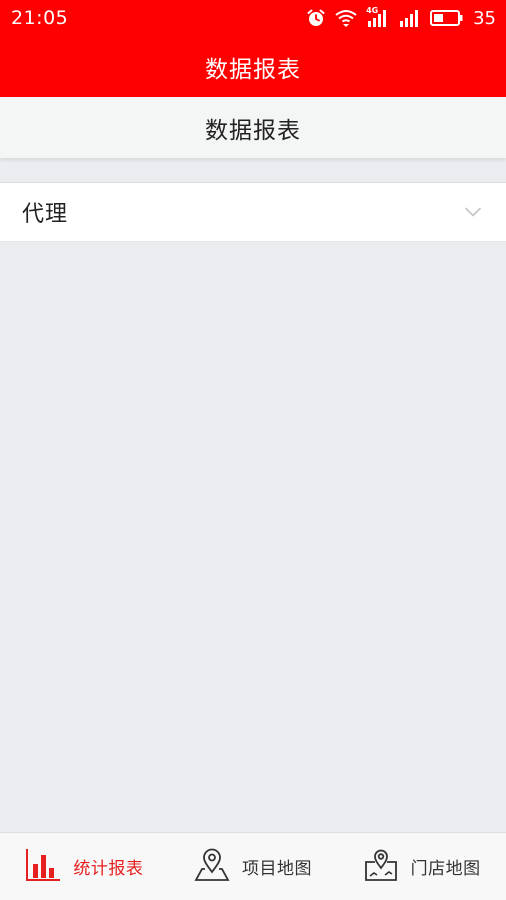 The height and width of the screenshot is (900, 506). I want to click on bottom-tab-bar: 统计报表 项目地图 门店地图, so click(253, 866).